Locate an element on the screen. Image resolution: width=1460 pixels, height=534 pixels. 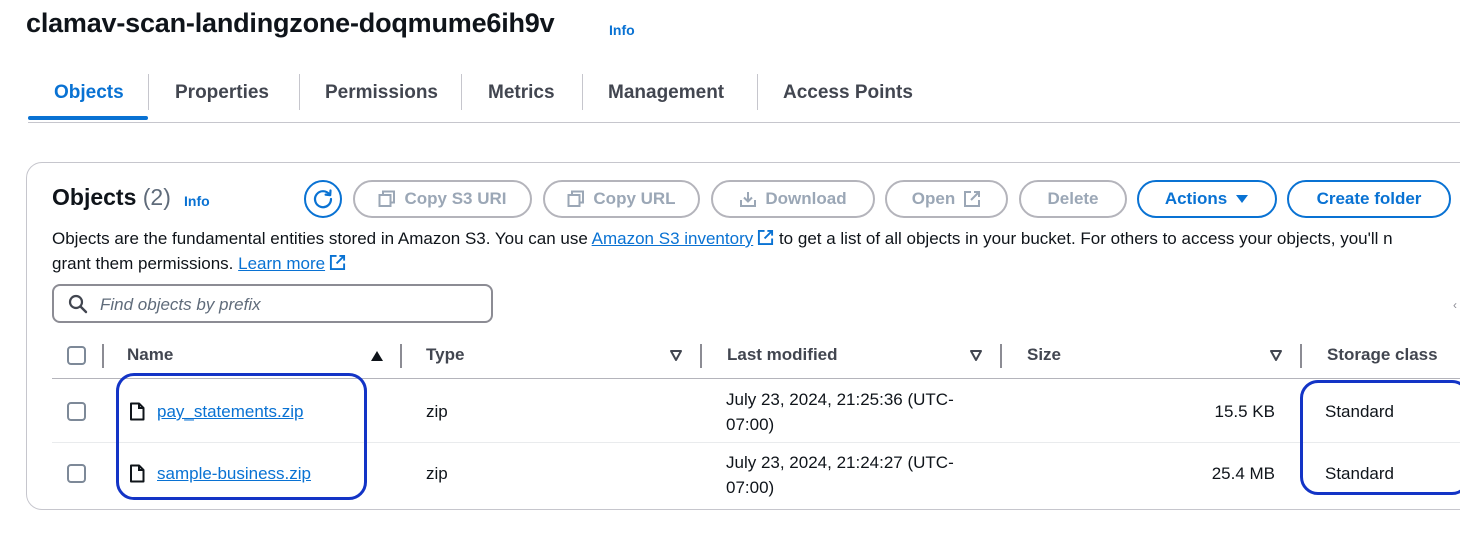
copy-s3-uri-button: Copy S3 URI is located at coordinates (442, 199).